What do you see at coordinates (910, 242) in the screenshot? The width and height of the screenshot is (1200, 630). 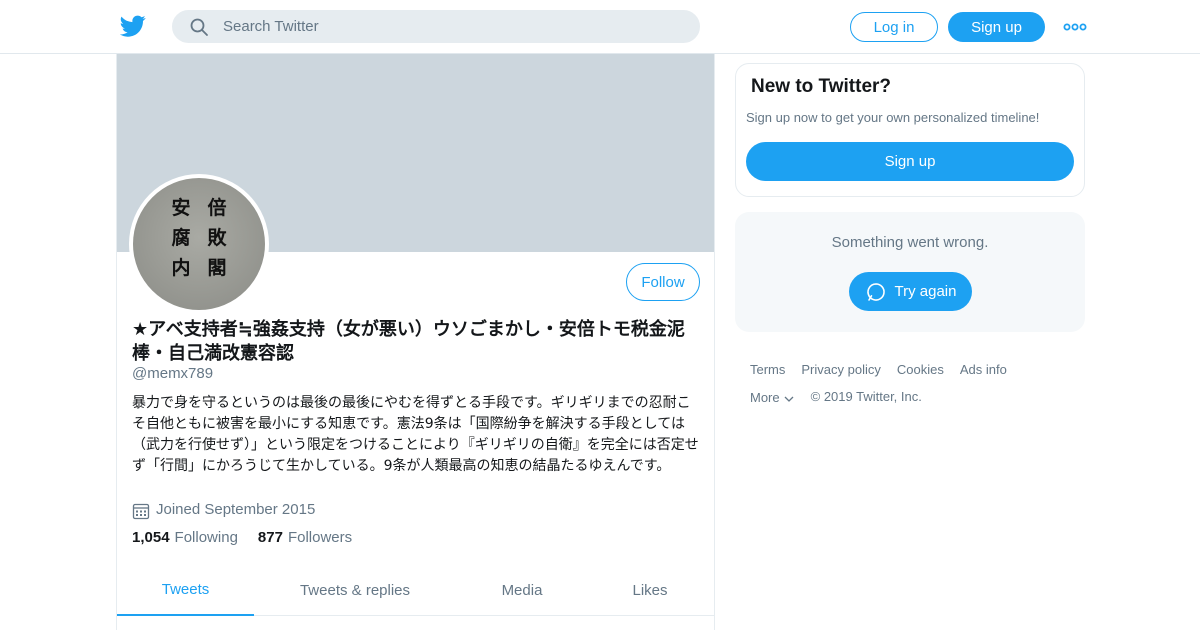 I see `error-message: Something went wrong.` at bounding box center [910, 242].